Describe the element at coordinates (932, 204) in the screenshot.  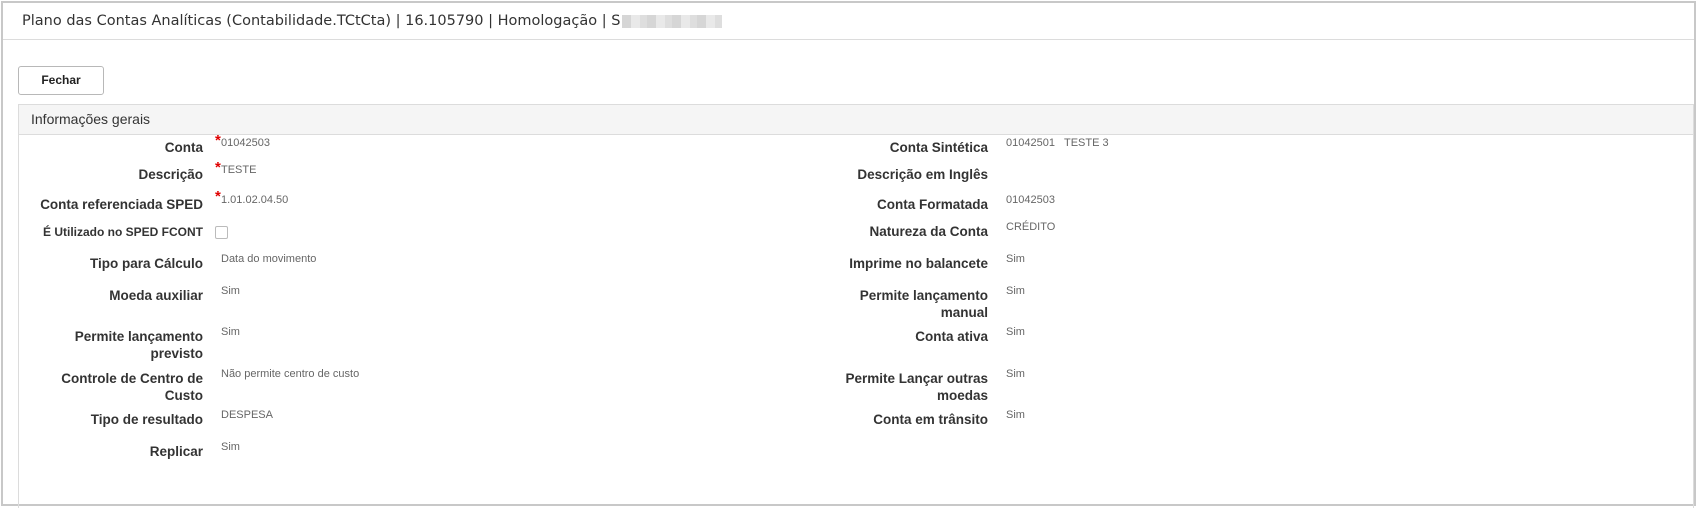
I see `label-conta-formatada: Conta Formatada` at that location.